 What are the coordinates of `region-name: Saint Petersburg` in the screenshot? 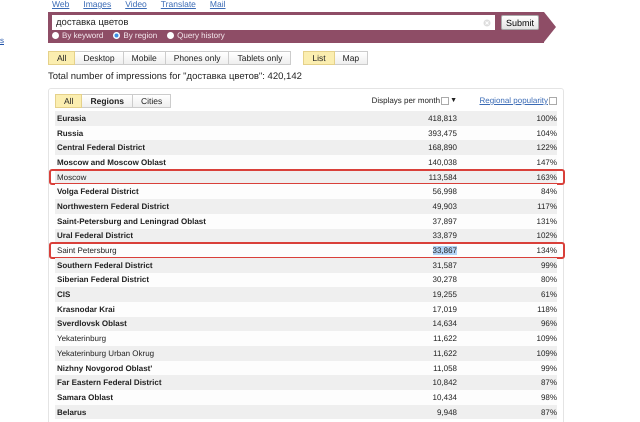 It's located at (87, 251).